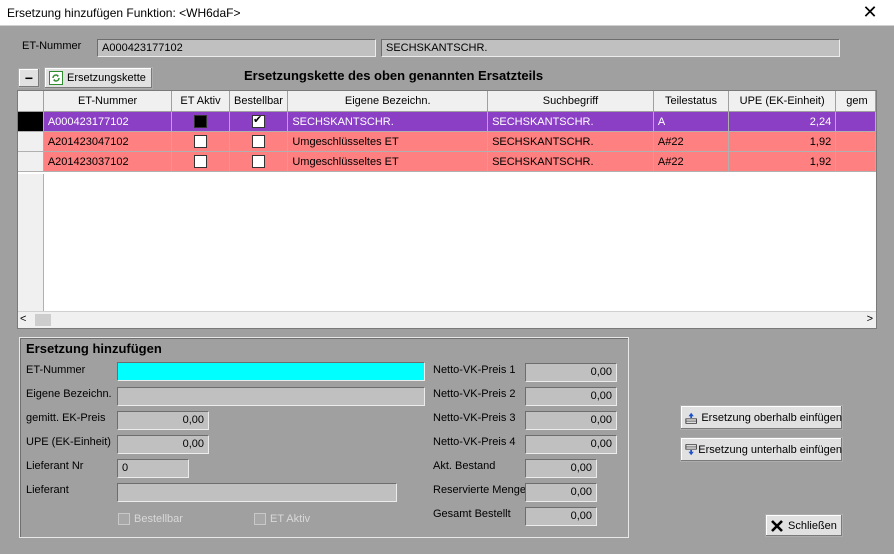  Describe the element at coordinates (610, 48) in the screenshot. I see `et-description-field: SECHSKANTSCHR.` at that location.